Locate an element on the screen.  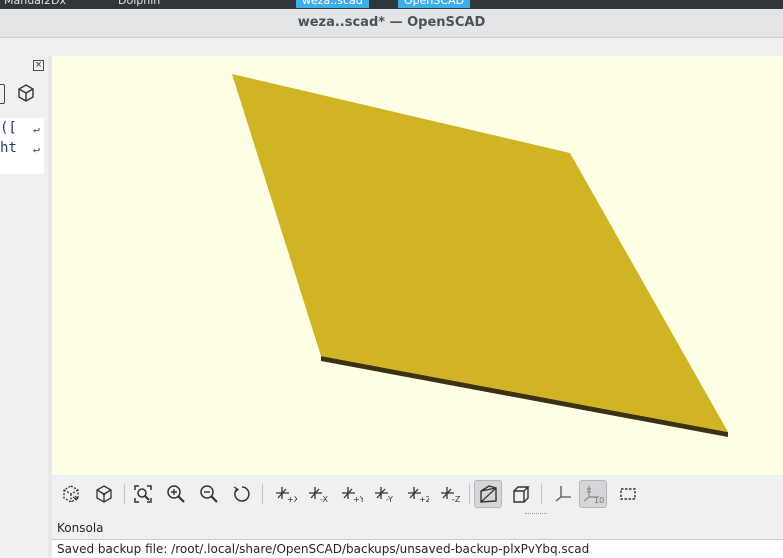
orthogonal-icon is located at coordinates (521, 494).